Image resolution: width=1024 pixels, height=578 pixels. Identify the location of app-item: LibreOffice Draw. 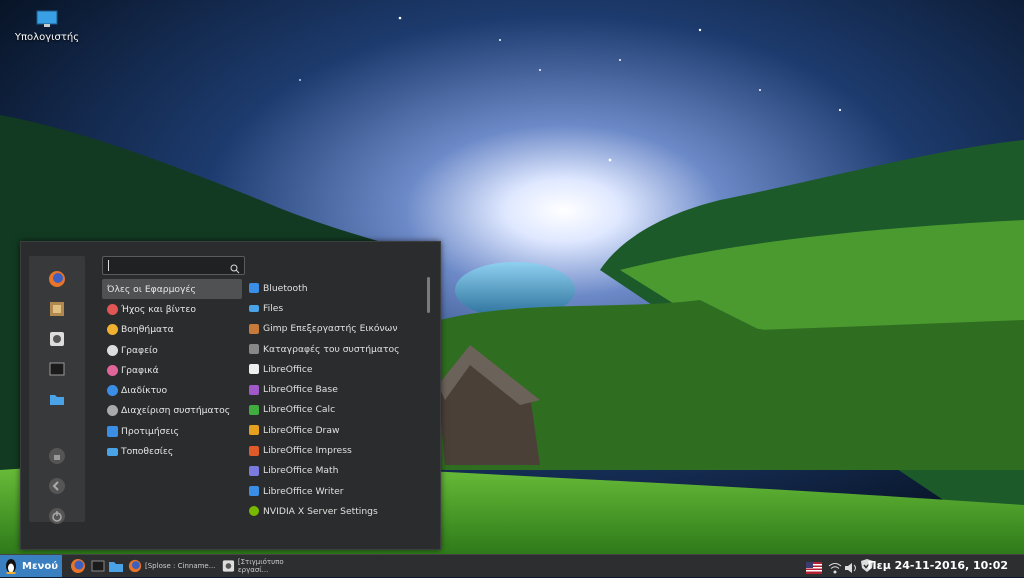
(339, 430).